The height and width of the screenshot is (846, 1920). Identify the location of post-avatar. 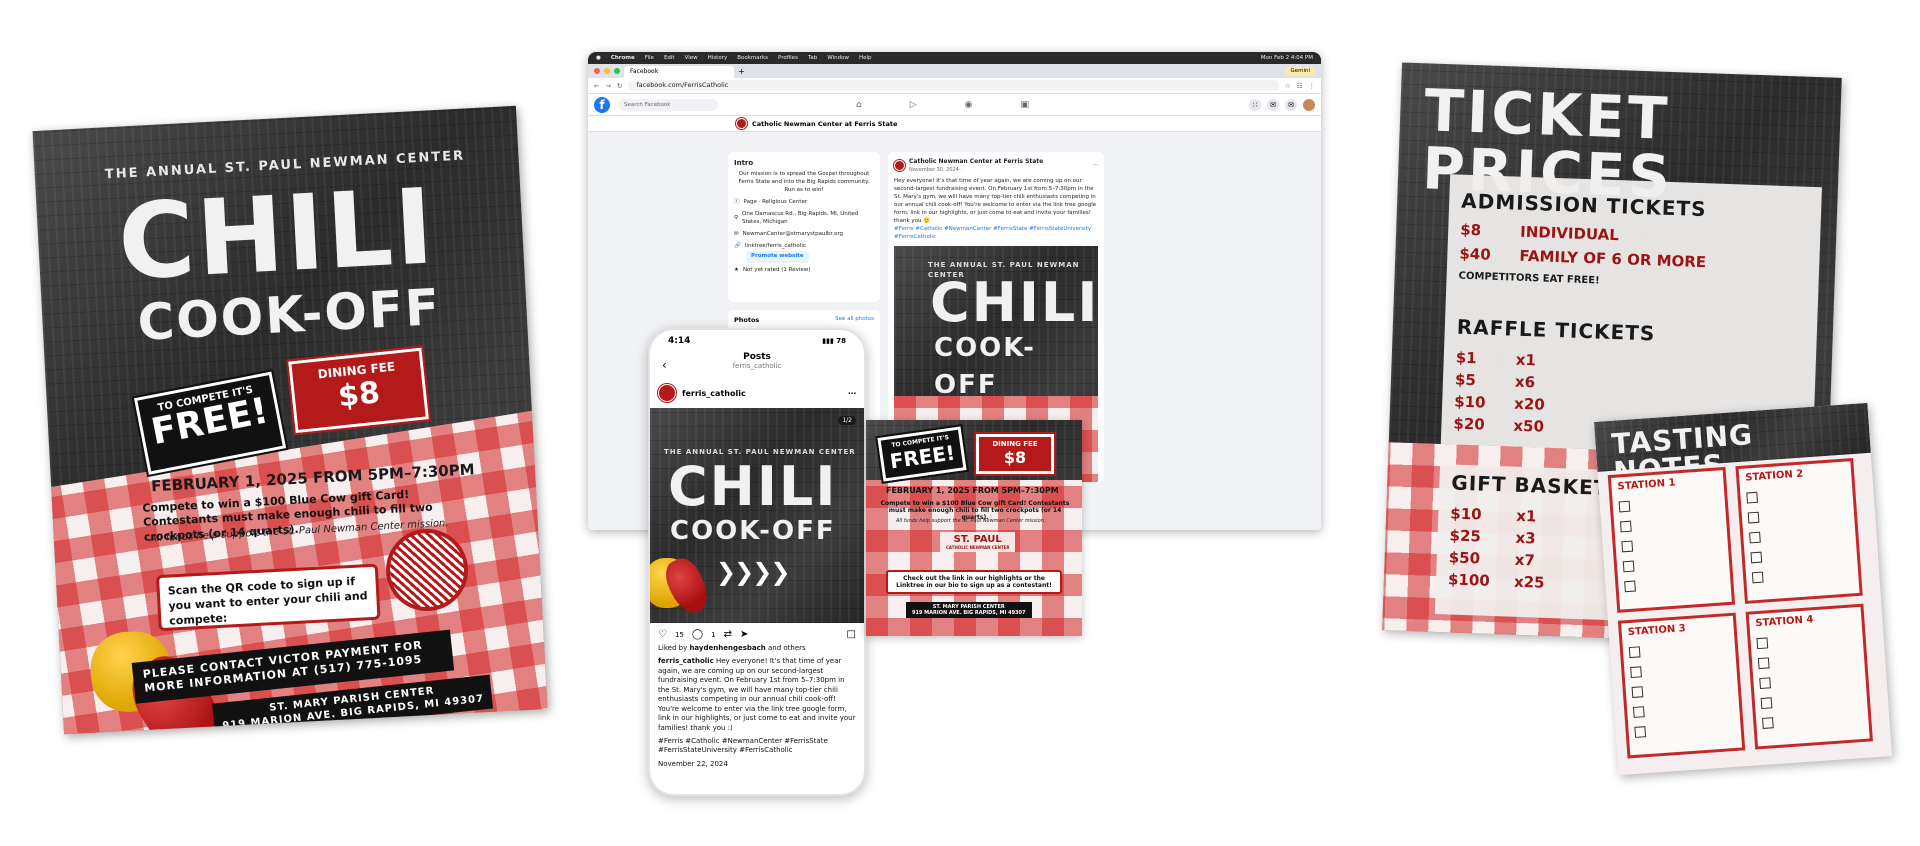
(899, 166).